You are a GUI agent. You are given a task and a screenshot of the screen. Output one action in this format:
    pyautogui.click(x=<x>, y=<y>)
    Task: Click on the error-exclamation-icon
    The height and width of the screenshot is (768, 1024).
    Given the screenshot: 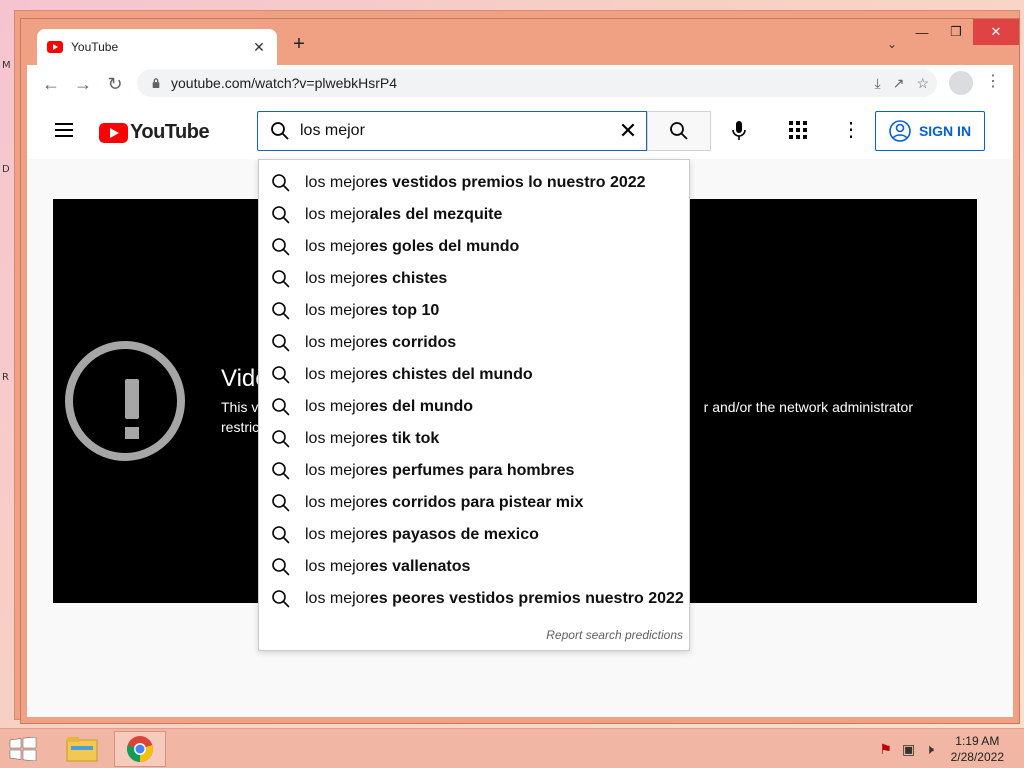 What is the action you would take?
    pyautogui.click(x=125, y=401)
    